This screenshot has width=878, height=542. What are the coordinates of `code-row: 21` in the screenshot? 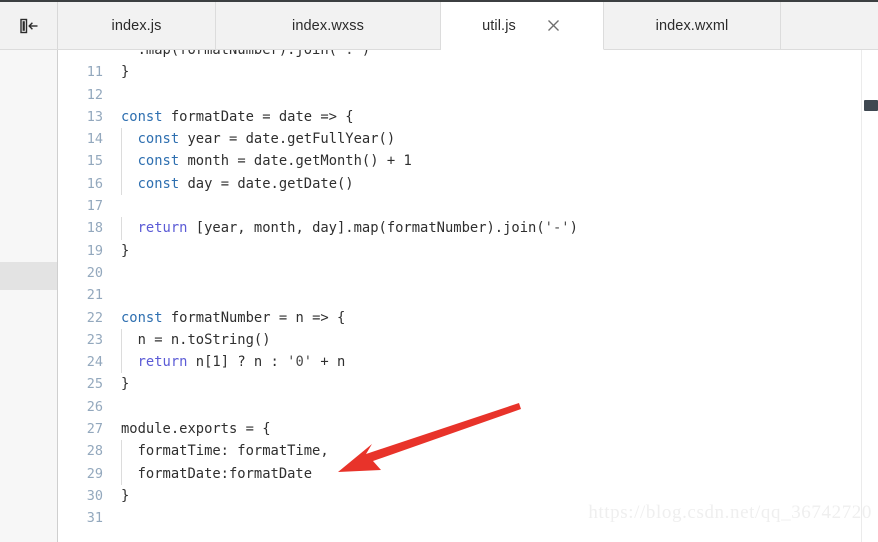 It's located at (468, 295).